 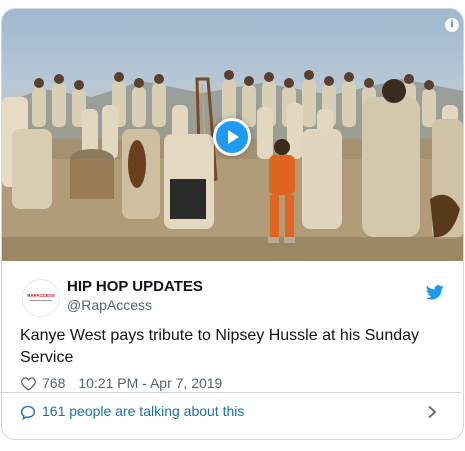 What do you see at coordinates (53, 383) in the screenshot?
I see `like-count: 768` at bounding box center [53, 383].